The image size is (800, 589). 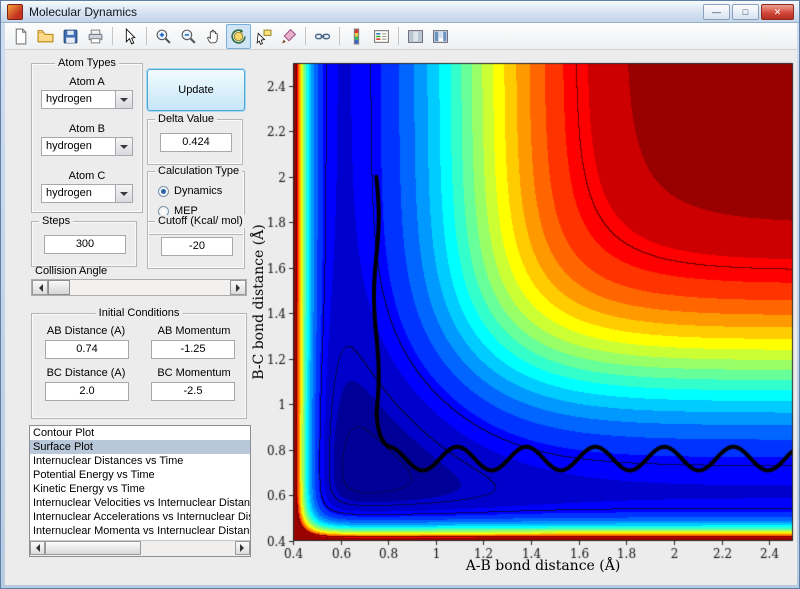 I want to click on steps-panel: Steps 300, so click(x=84, y=241).